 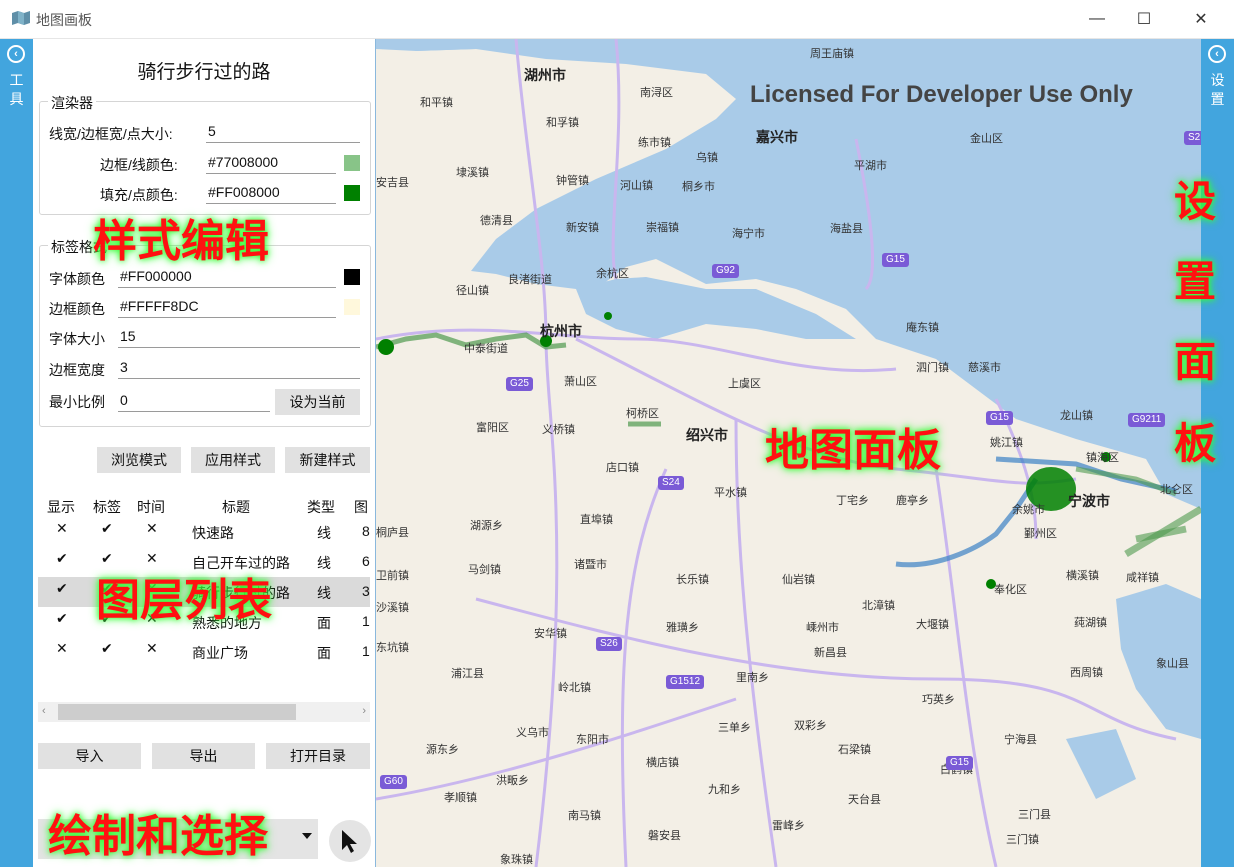 I want to click on map-label: 宁波市, so click(x=1089, y=501).